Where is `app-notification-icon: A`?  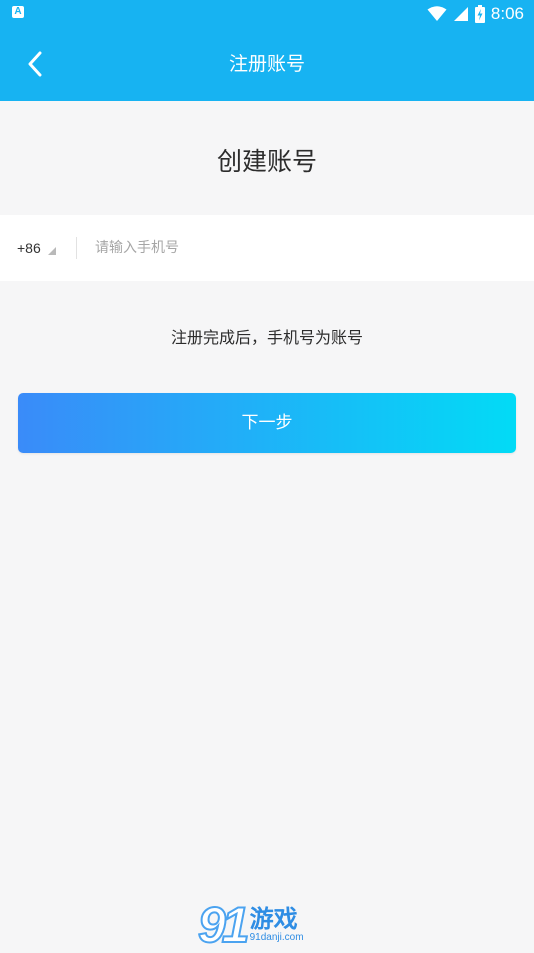 app-notification-icon: A is located at coordinates (18, 12).